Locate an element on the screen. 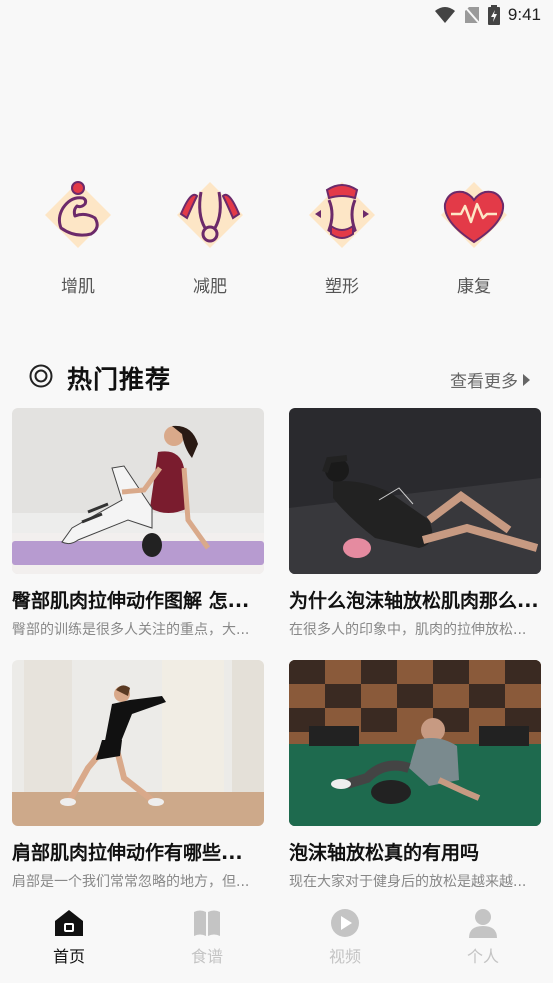 The image size is (553, 983). category-muscle: 增肌 is located at coordinates (78, 237).